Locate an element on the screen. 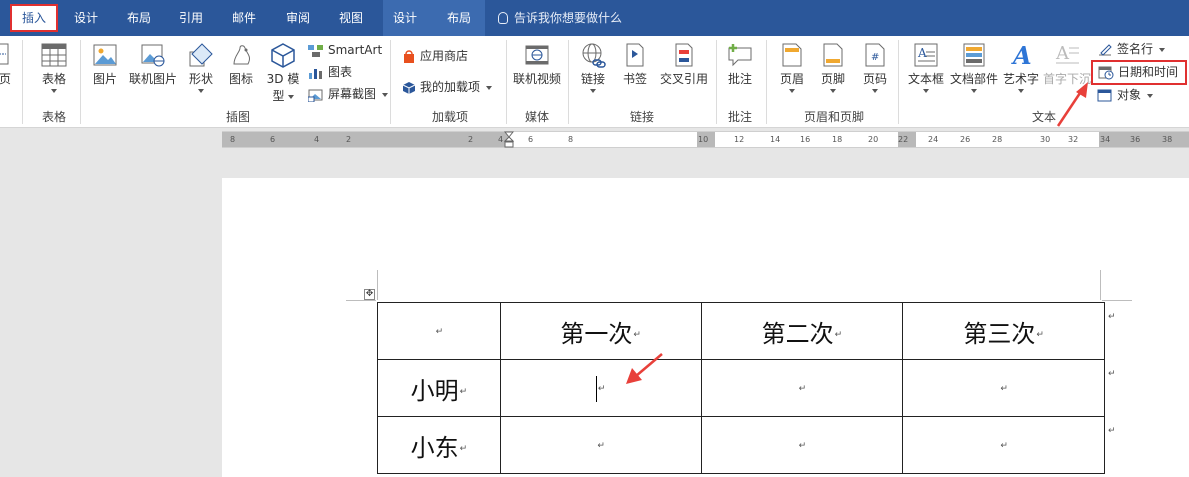  smartart-icon is located at coordinates (315, 50).